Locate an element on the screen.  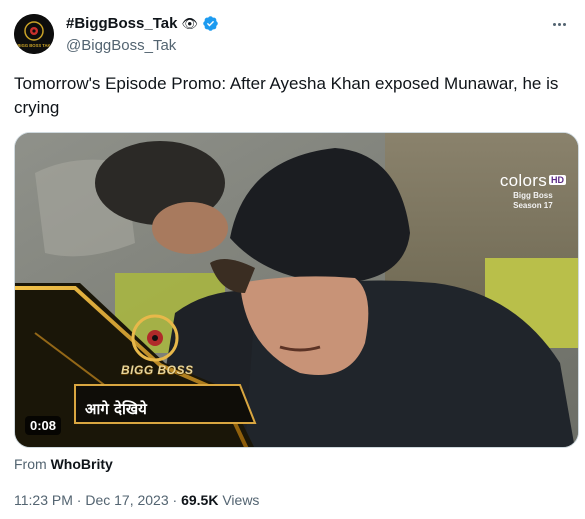
video-duration: 0:08 is located at coordinates (43, 425).